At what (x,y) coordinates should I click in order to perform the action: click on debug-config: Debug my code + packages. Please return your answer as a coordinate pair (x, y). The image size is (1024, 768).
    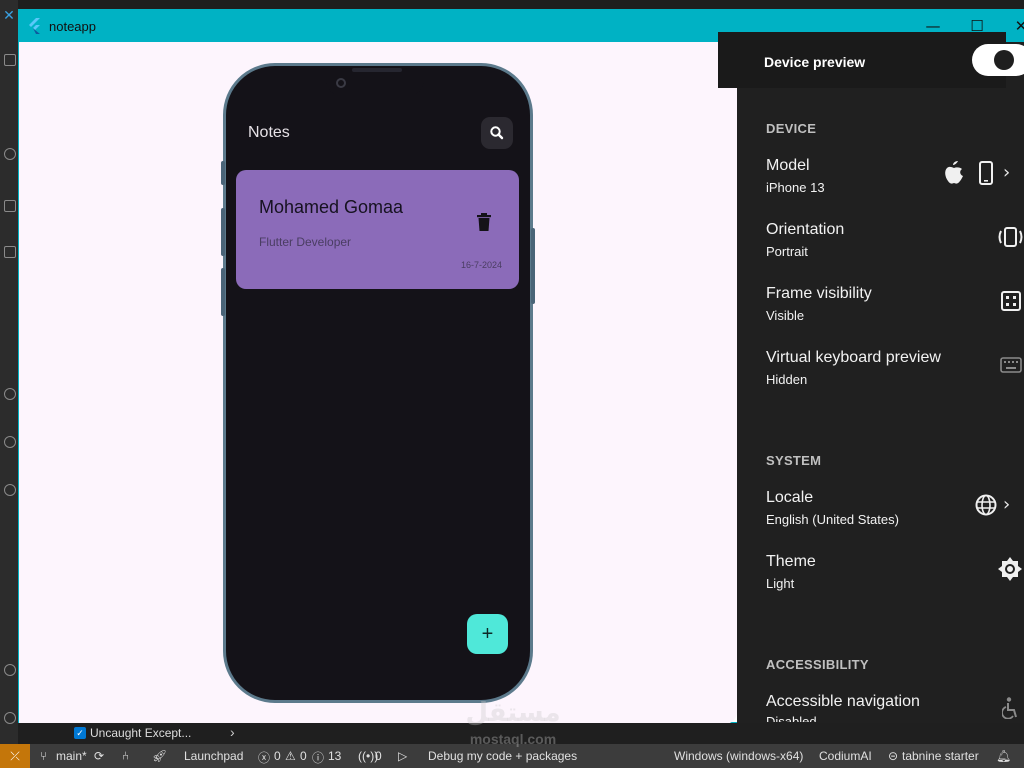
    Looking at the image, I should click on (502, 756).